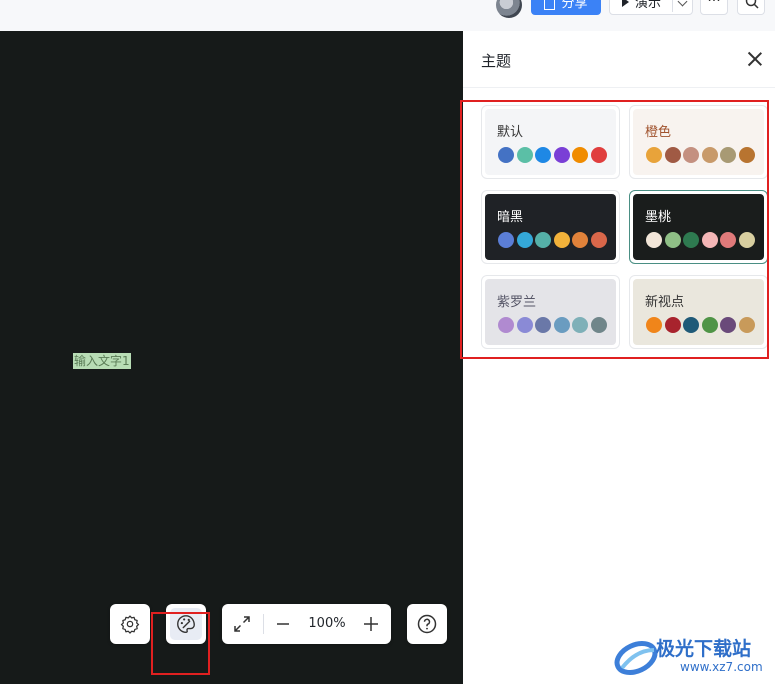  I want to click on settings-button, so click(130, 624).